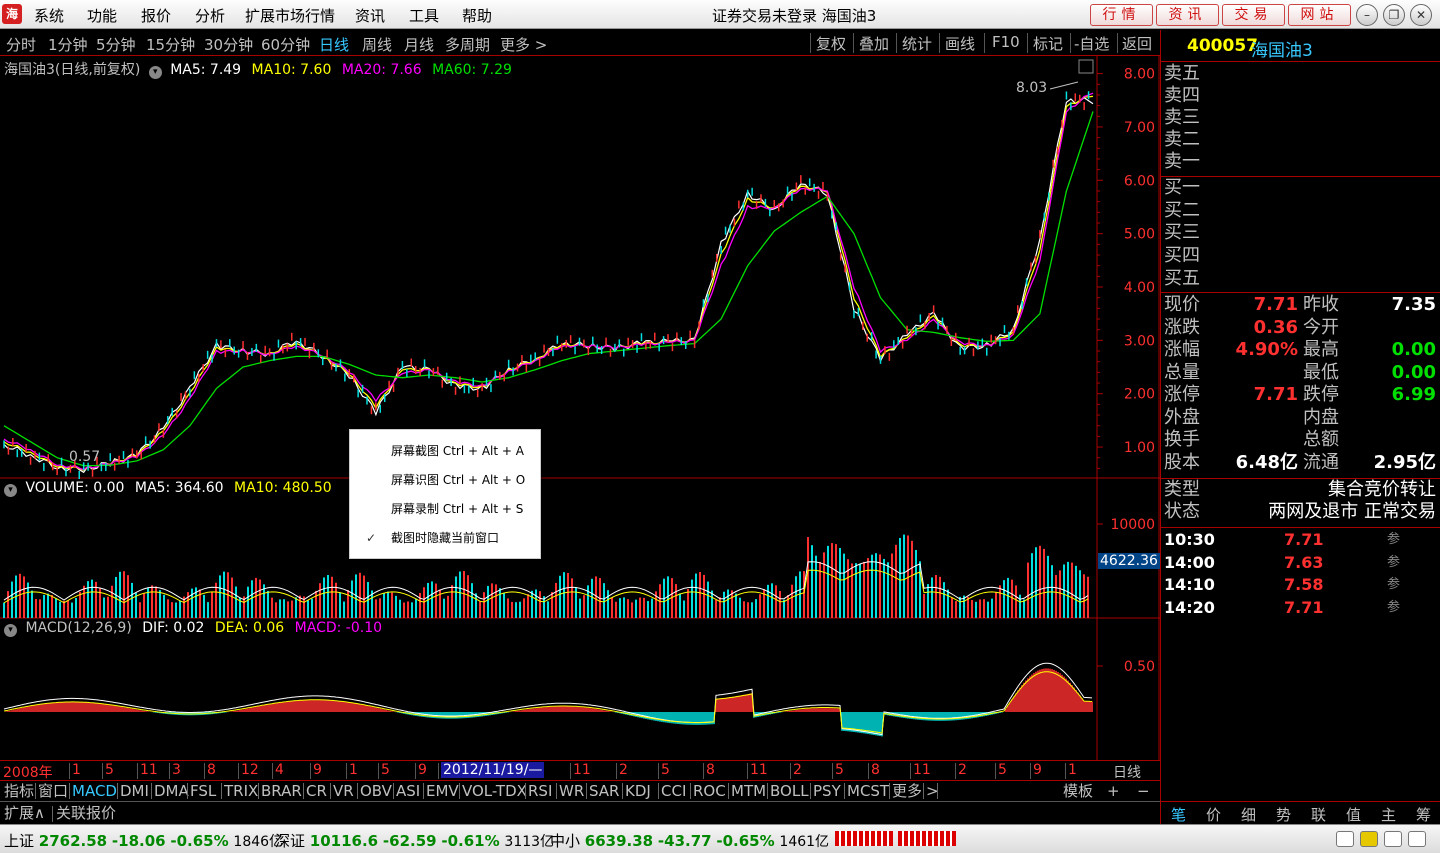  I want to click on date-label: 1, so click(1072, 770).